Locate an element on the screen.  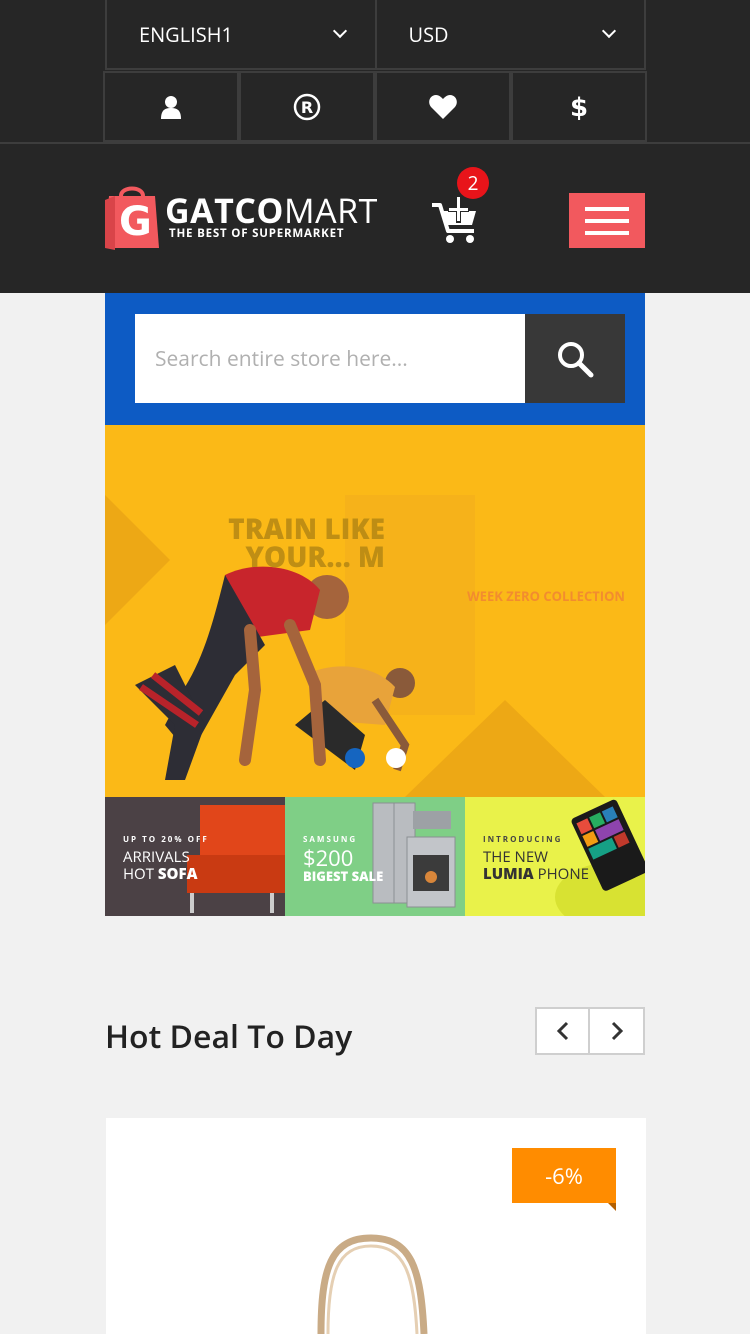
search-icon is located at coordinates (576, 359).